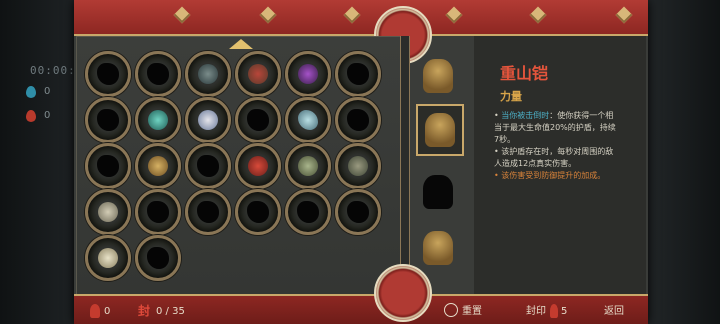 This screenshot has height=324, width=720. Describe the element at coordinates (107, 311) in the screenshot. I see `currency-count: 0` at that location.